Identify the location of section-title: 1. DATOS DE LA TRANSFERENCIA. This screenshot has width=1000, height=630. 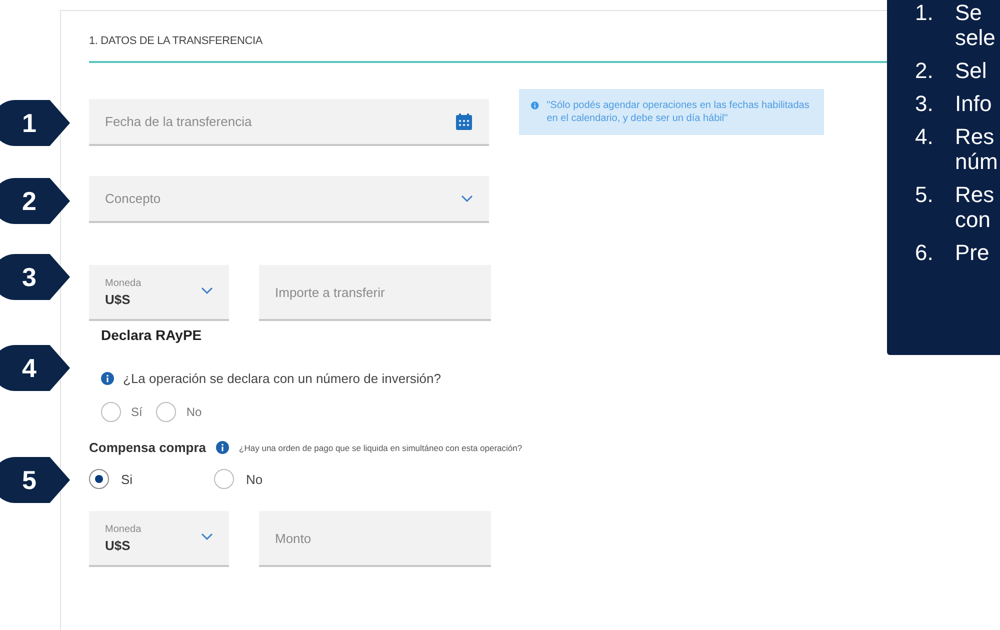
(176, 41).